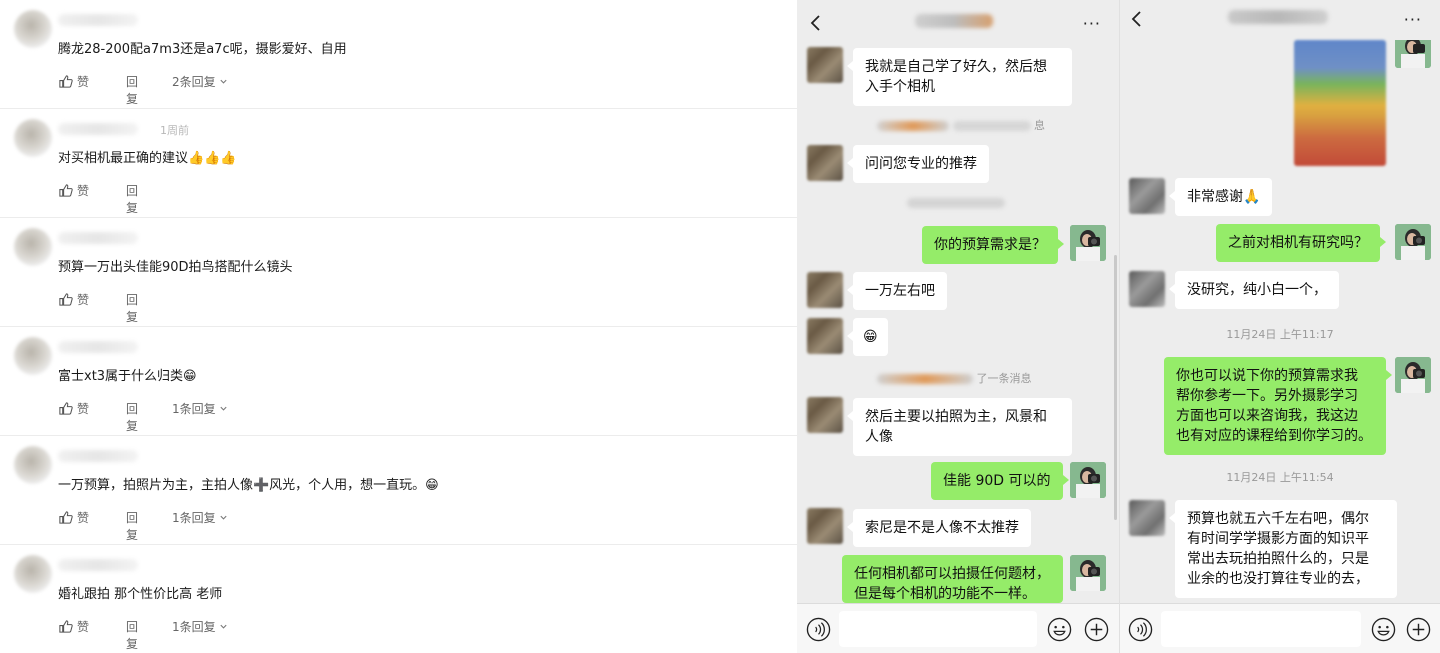 Image resolution: width=1440 pixels, height=653 pixels. What do you see at coordinates (954, 378) in the screenshot?
I see `system-notice: 了一条消息` at bounding box center [954, 378].